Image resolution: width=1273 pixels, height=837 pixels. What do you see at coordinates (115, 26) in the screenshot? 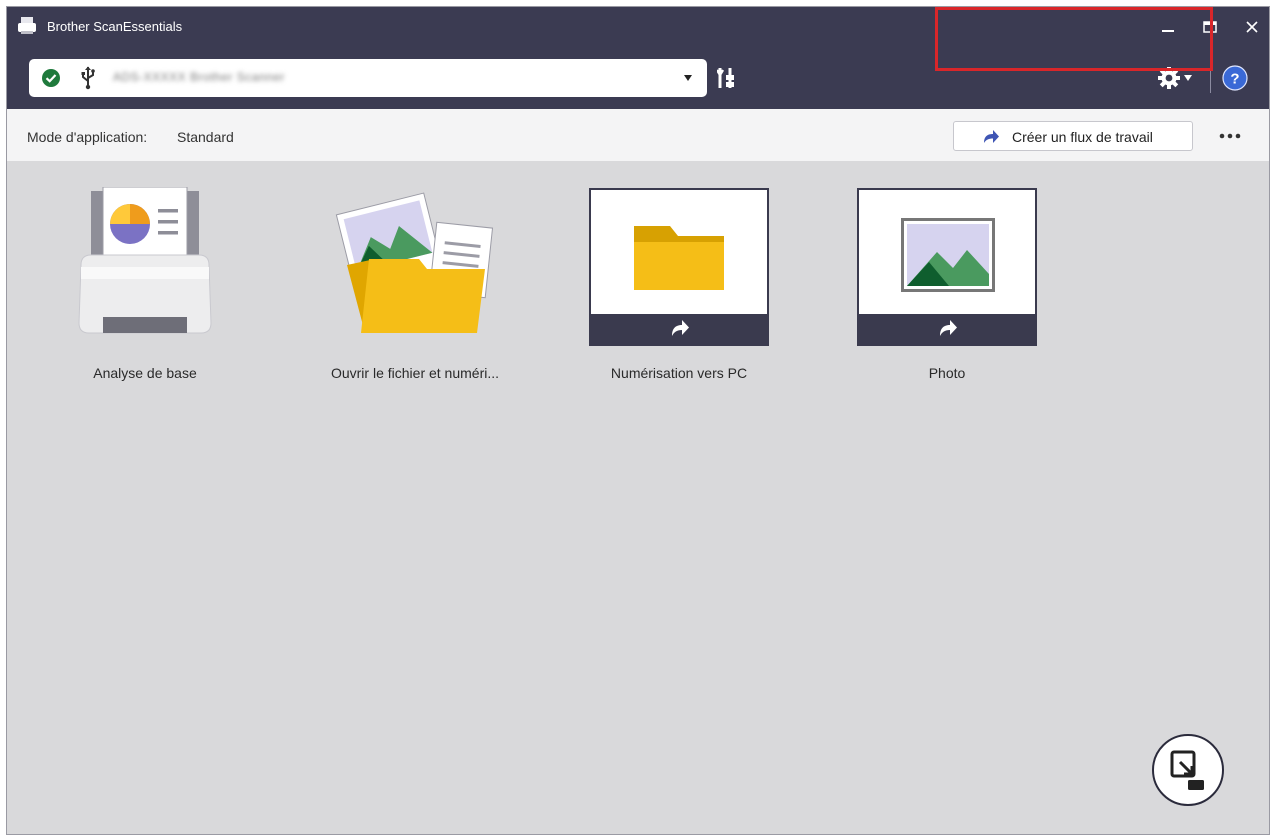
I see `window-title: Brother ScanEssentials` at bounding box center [115, 26].